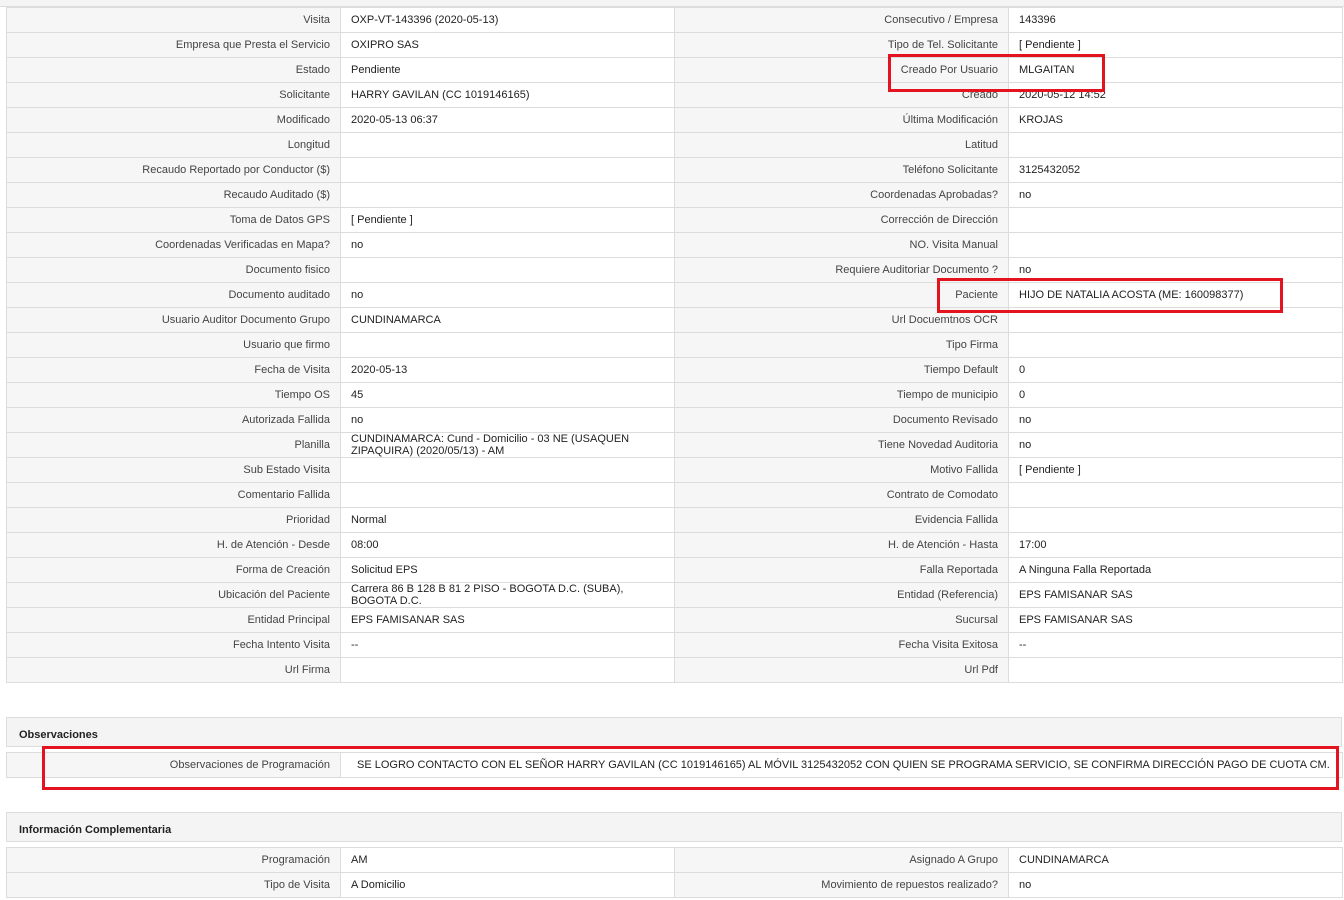  What do you see at coordinates (173, 545) in the screenshot?
I see `h-de-atencion-desde-label: H. de Atención - Desde` at bounding box center [173, 545].